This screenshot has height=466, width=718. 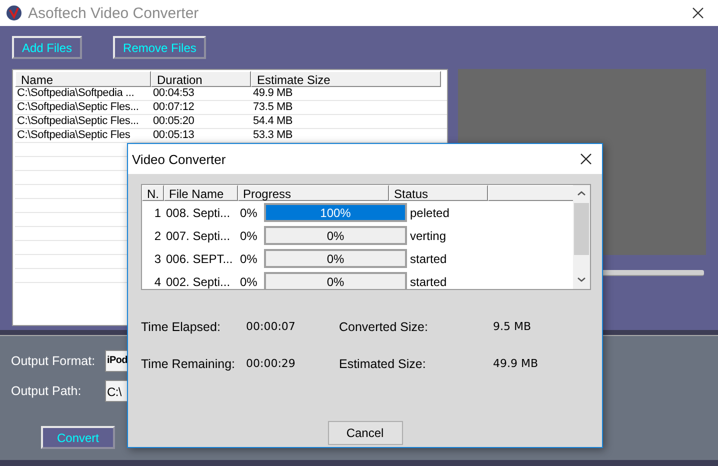 I want to click on column-header: Estimate Size, so click(x=346, y=79).